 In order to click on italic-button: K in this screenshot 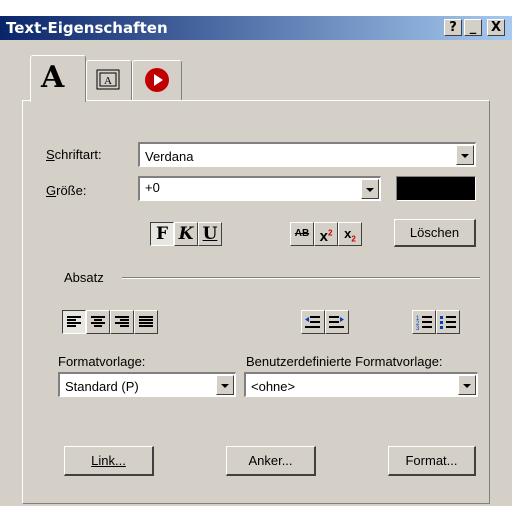, I will do `click(186, 234)`.